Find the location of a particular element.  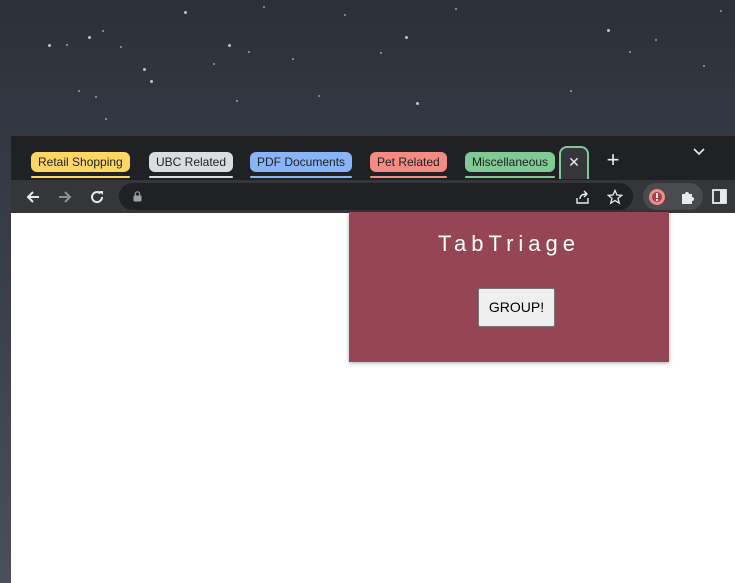

extensions-puzzle-icon is located at coordinates (688, 196).